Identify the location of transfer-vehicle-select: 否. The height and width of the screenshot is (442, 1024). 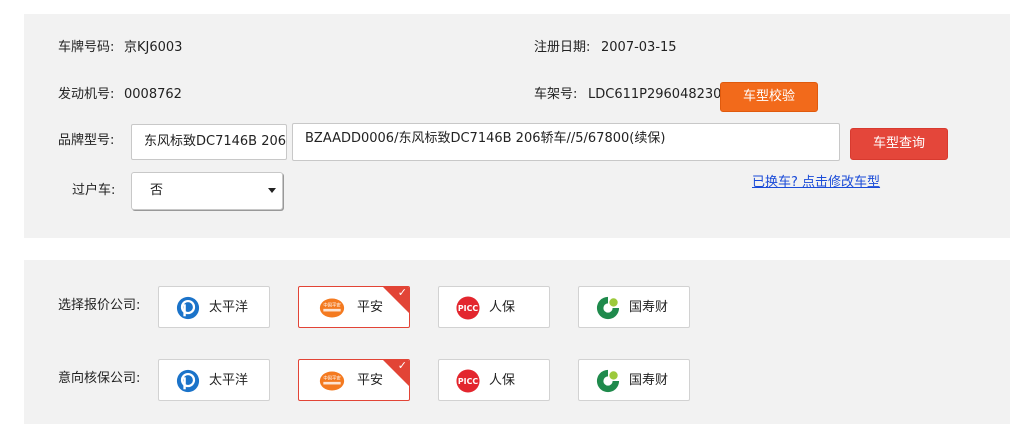
(207, 191).